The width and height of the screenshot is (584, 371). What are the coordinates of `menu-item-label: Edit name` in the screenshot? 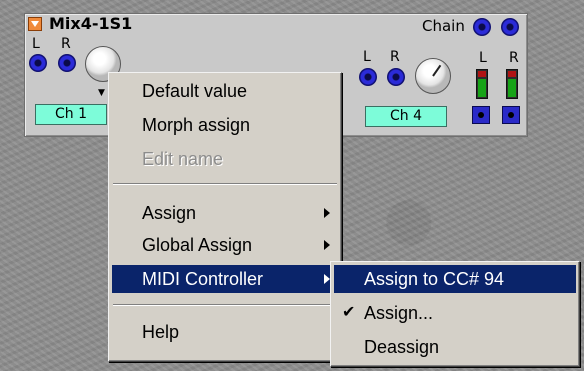 It's located at (183, 159).